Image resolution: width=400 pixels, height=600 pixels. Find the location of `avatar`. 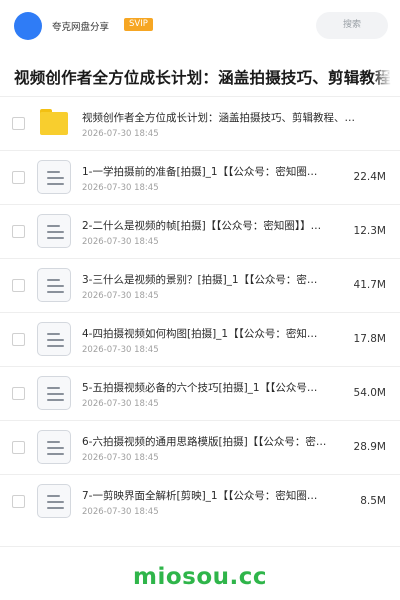

avatar is located at coordinates (28, 26).